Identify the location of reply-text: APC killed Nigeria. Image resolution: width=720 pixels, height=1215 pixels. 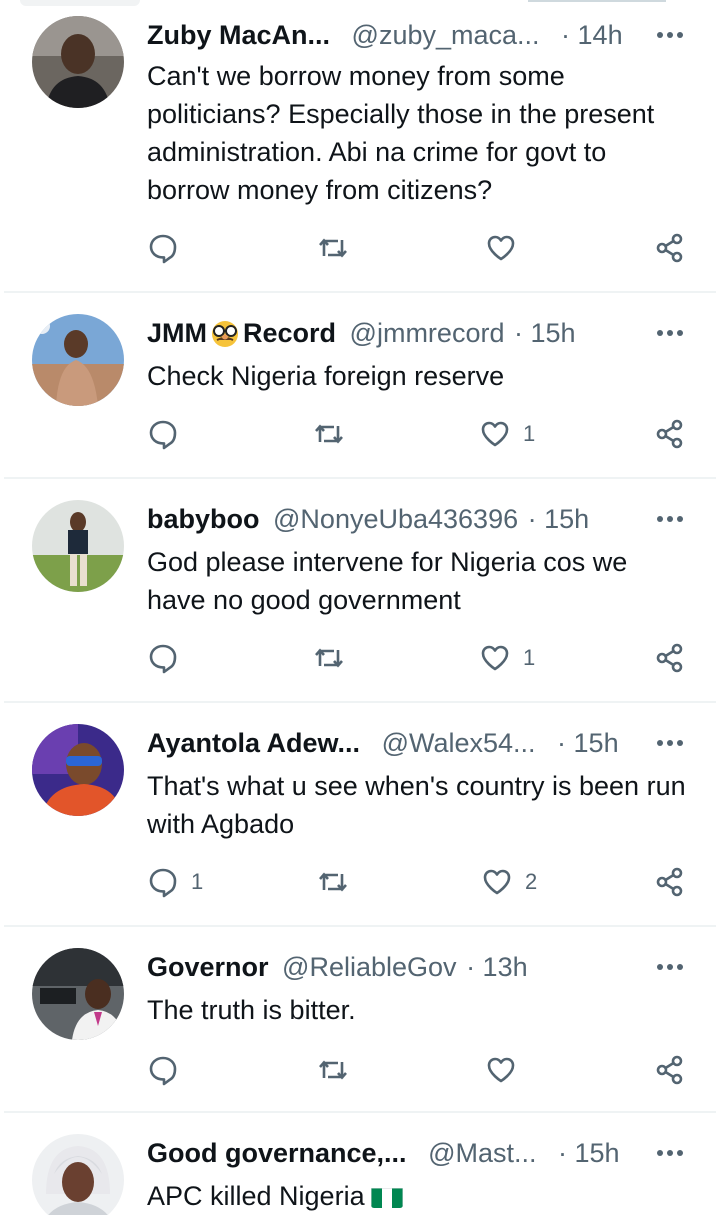
(417, 1196).